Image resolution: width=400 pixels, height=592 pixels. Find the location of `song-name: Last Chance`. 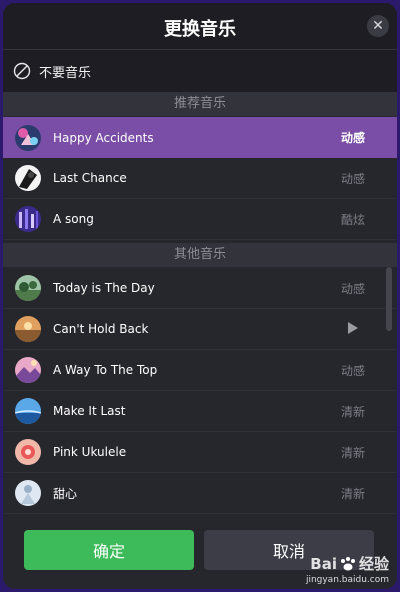

song-name: Last Chance is located at coordinates (90, 178).